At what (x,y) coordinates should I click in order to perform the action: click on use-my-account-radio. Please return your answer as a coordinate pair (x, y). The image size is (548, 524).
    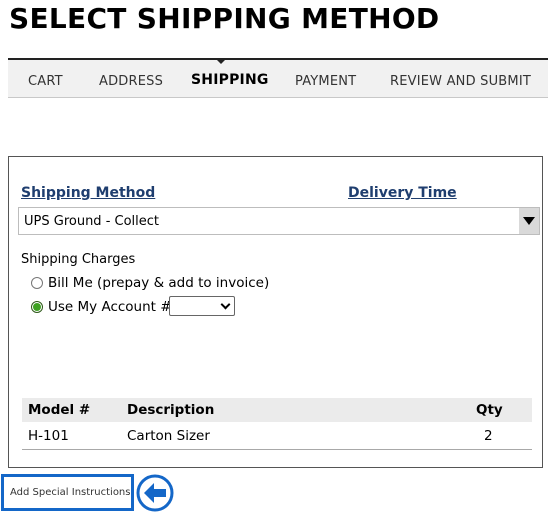
    Looking at the image, I should click on (37, 307).